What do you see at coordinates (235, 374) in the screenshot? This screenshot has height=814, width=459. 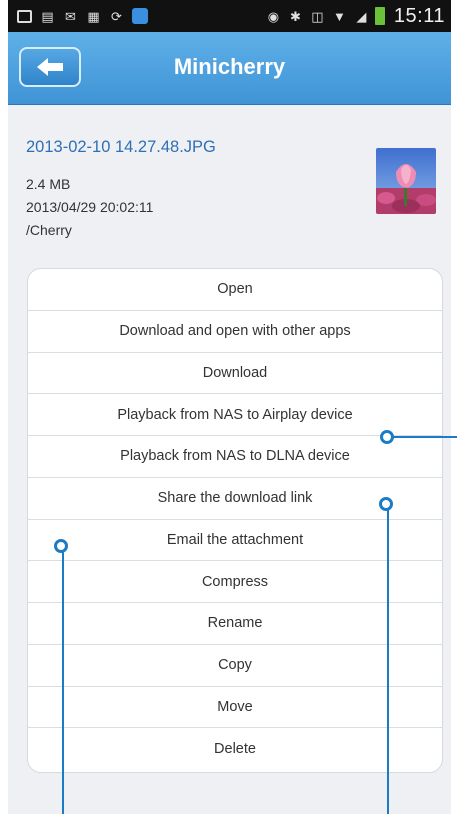 I see `menu-item-download: Download` at bounding box center [235, 374].